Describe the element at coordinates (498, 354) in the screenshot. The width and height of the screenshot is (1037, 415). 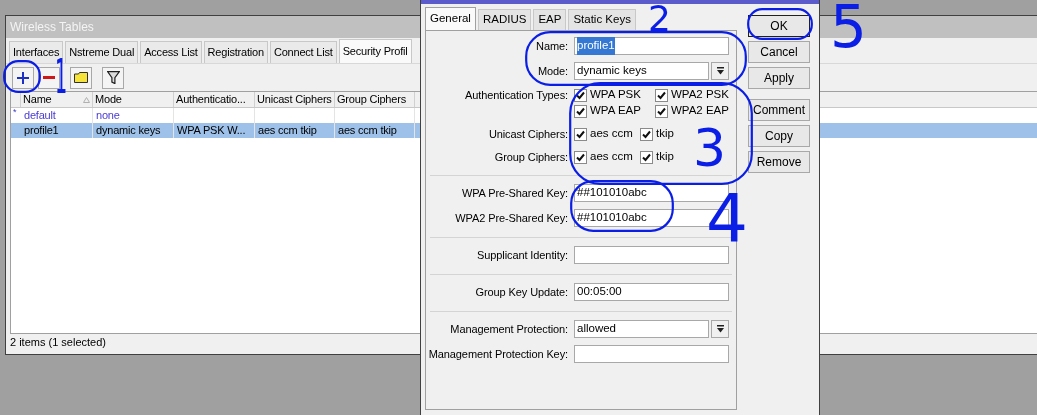
I see `field-label: Management Protection Key:` at that location.